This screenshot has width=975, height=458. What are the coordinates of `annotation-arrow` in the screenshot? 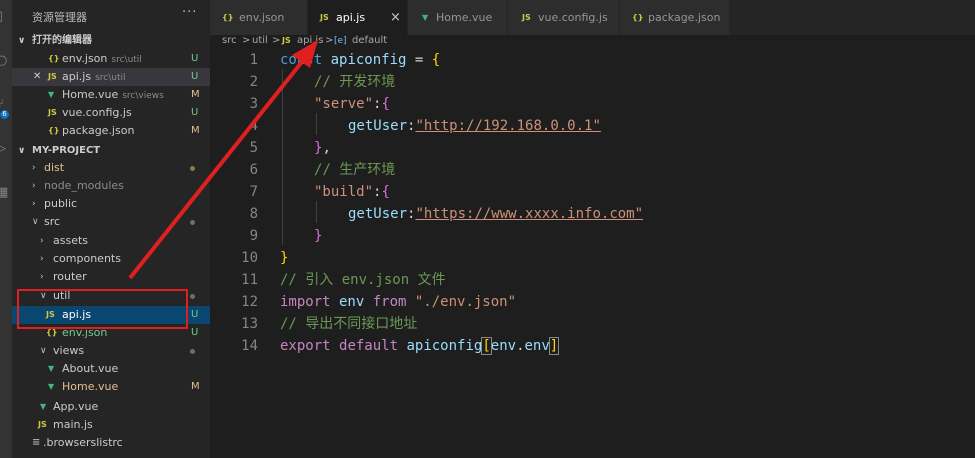 It's located at (223, 160).